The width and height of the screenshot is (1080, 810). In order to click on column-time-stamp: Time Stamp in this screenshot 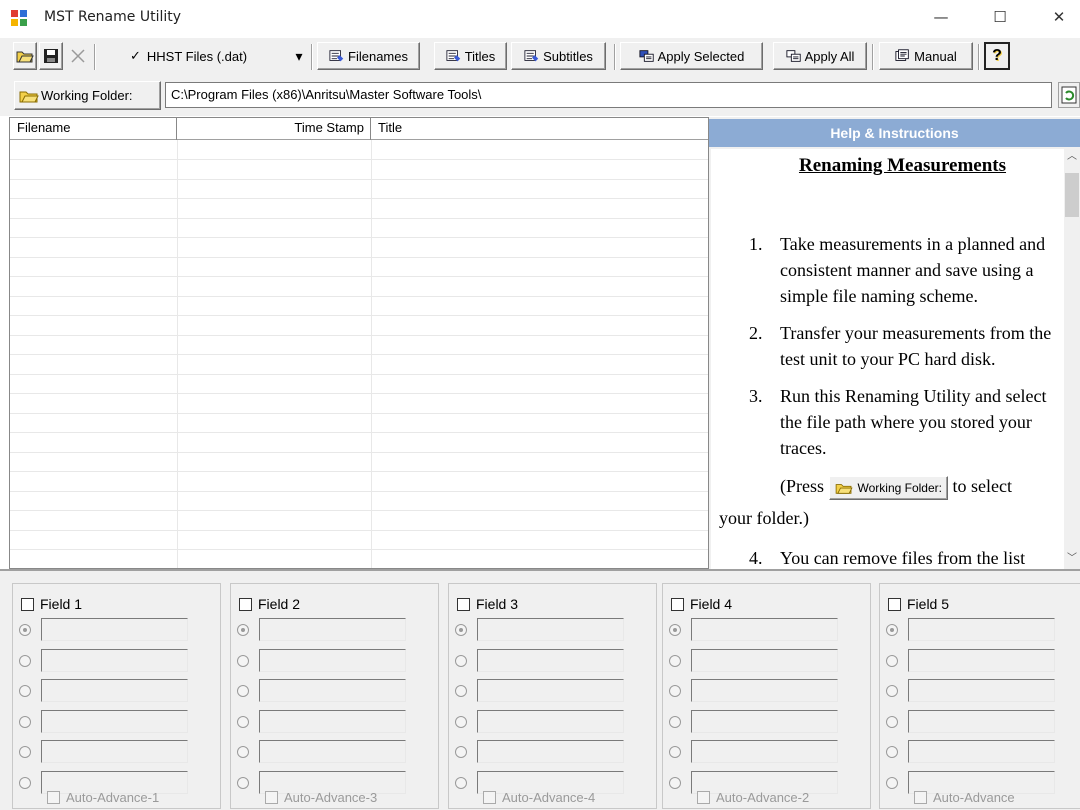, I will do `click(274, 129)`.